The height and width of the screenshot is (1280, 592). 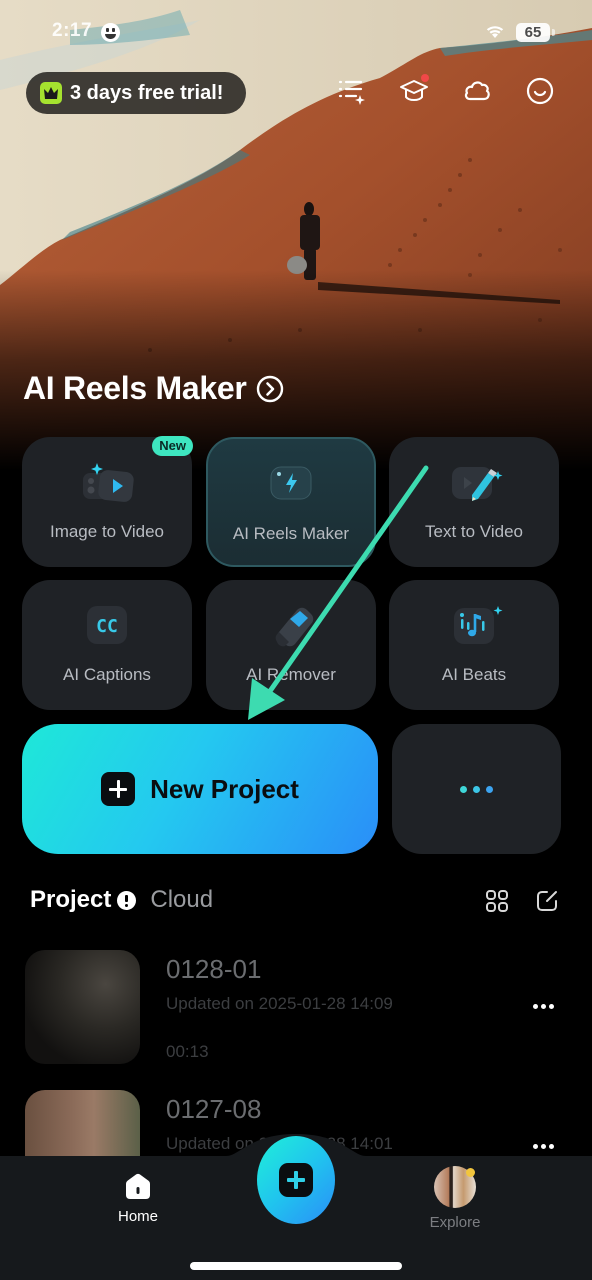 What do you see at coordinates (72, 30) in the screenshot?
I see `status-time: 2:17` at bounding box center [72, 30].